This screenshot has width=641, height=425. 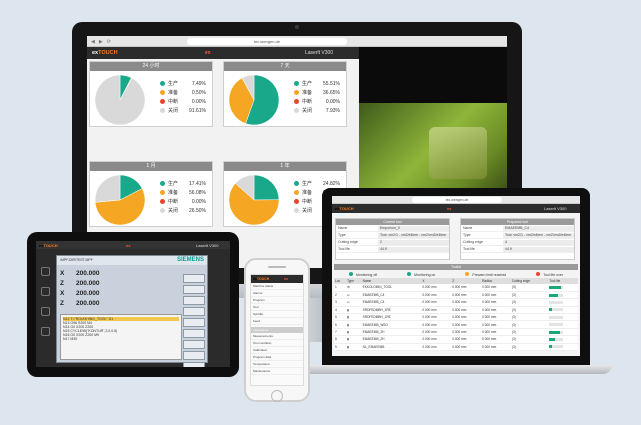 What do you see at coordinates (151, 94) in the screenshot?
I see `pie-chart-panel: 24 小时 生产 7.49% 准备 0.50% 中断 0.00% 关闭 91.61%` at bounding box center [151, 94].